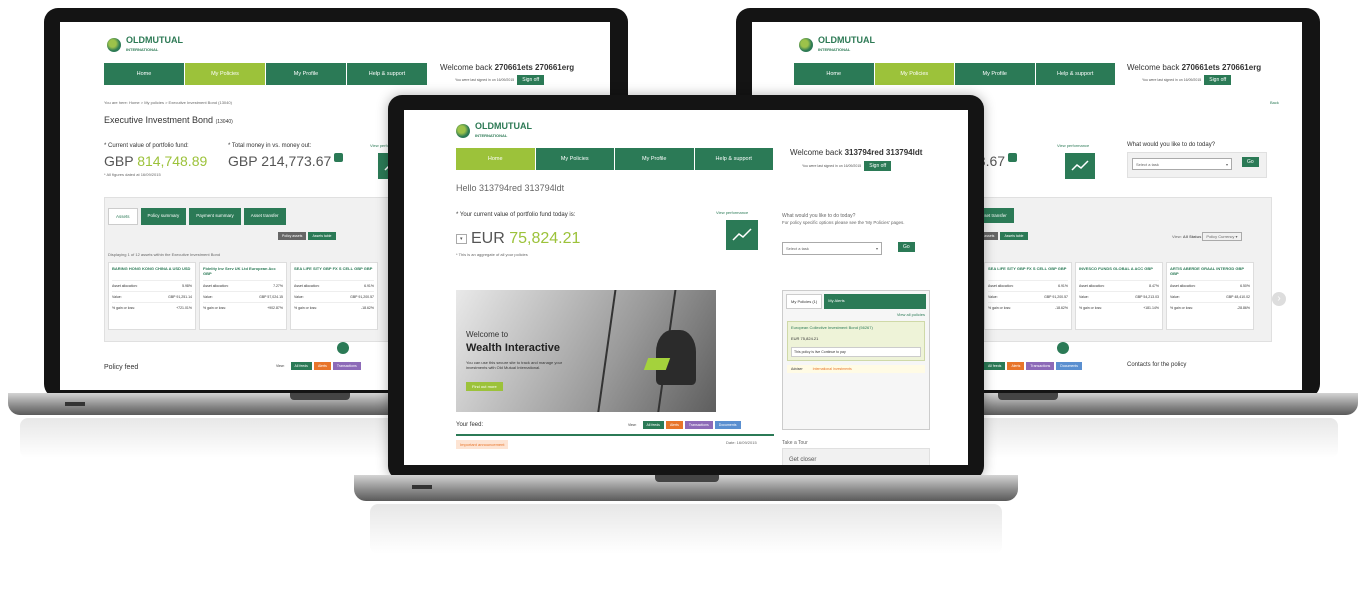 This screenshot has height=595, width=1368. I want to click on right-view-performance: View performance, so click(1073, 145).